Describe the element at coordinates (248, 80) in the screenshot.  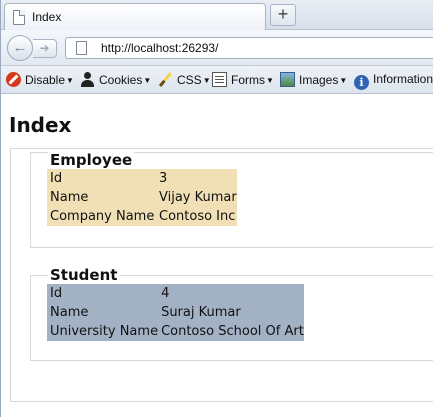
I see `toolbar-forms-label: Forms` at that location.